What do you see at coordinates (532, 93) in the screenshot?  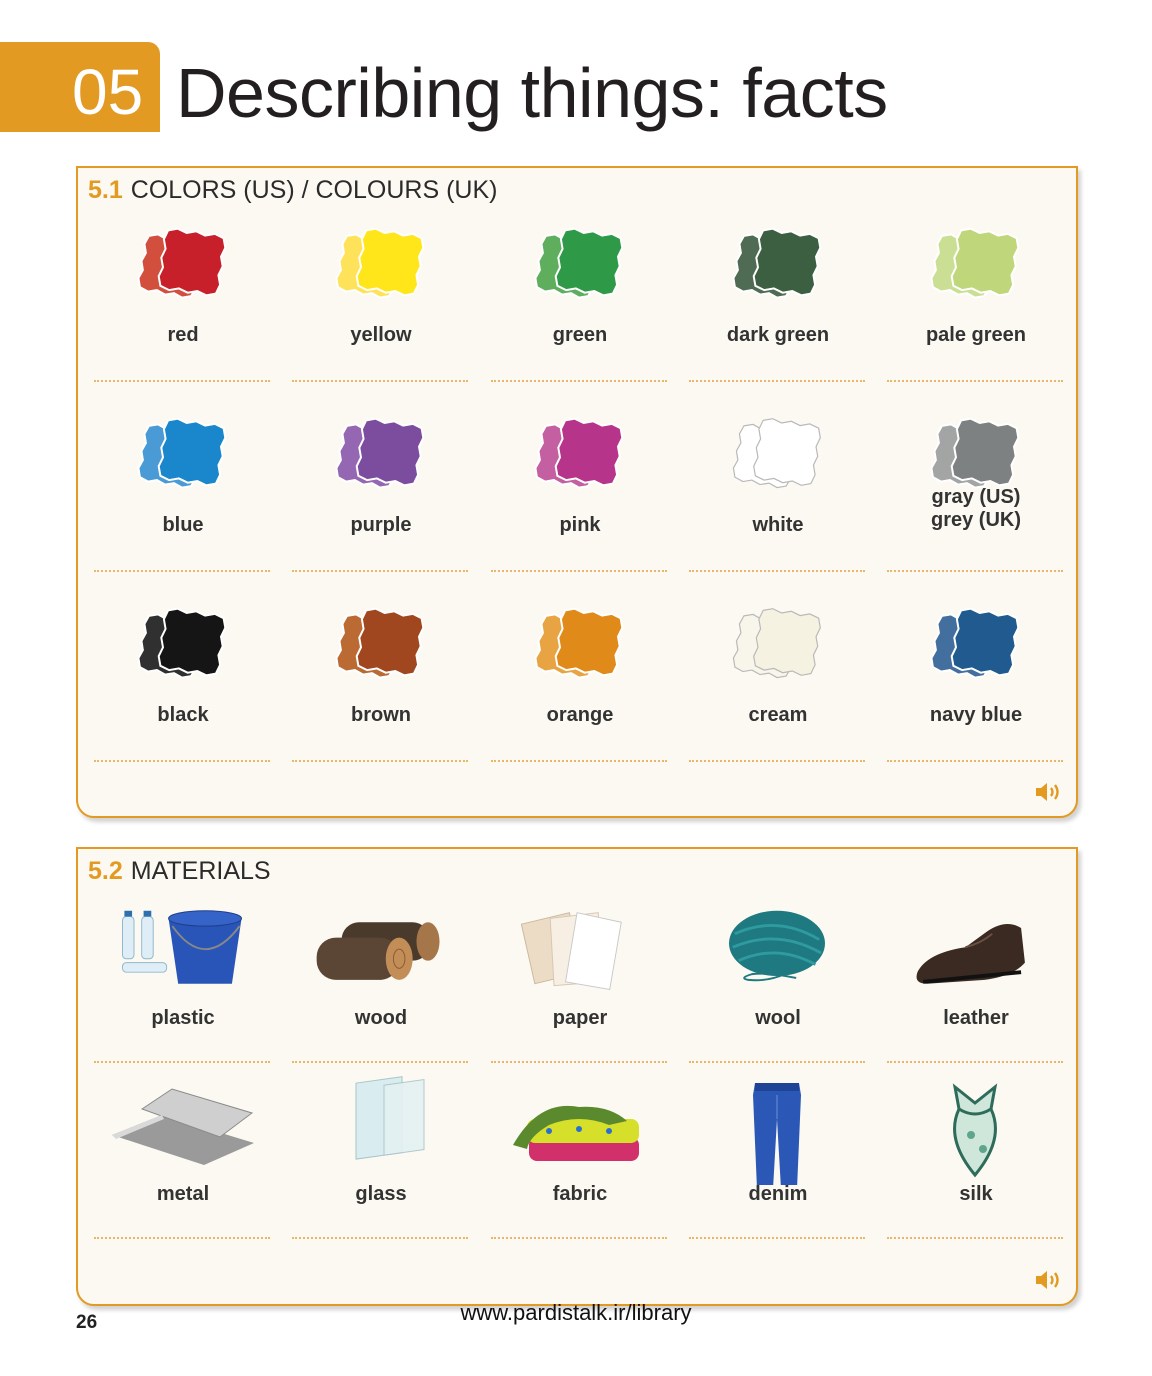 I see `page-title: Describing things: facts` at bounding box center [532, 93].